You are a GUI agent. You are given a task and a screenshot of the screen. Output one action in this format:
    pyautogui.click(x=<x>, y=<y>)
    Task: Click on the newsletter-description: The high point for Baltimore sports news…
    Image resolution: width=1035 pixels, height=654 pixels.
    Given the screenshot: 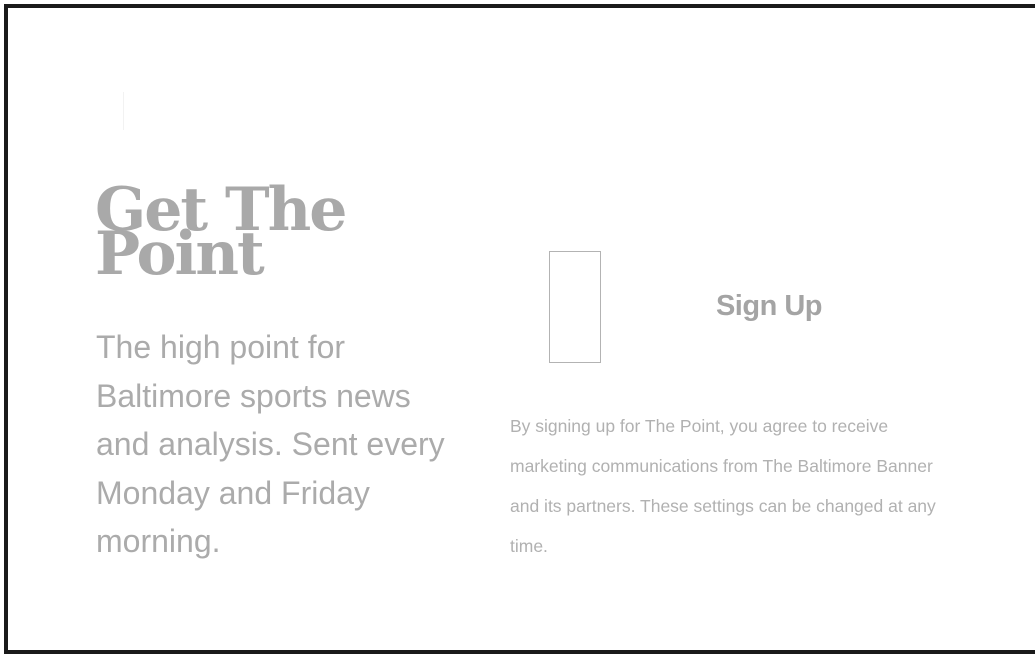 What is the action you would take?
    pyautogui.click(x=270, y=444)
    